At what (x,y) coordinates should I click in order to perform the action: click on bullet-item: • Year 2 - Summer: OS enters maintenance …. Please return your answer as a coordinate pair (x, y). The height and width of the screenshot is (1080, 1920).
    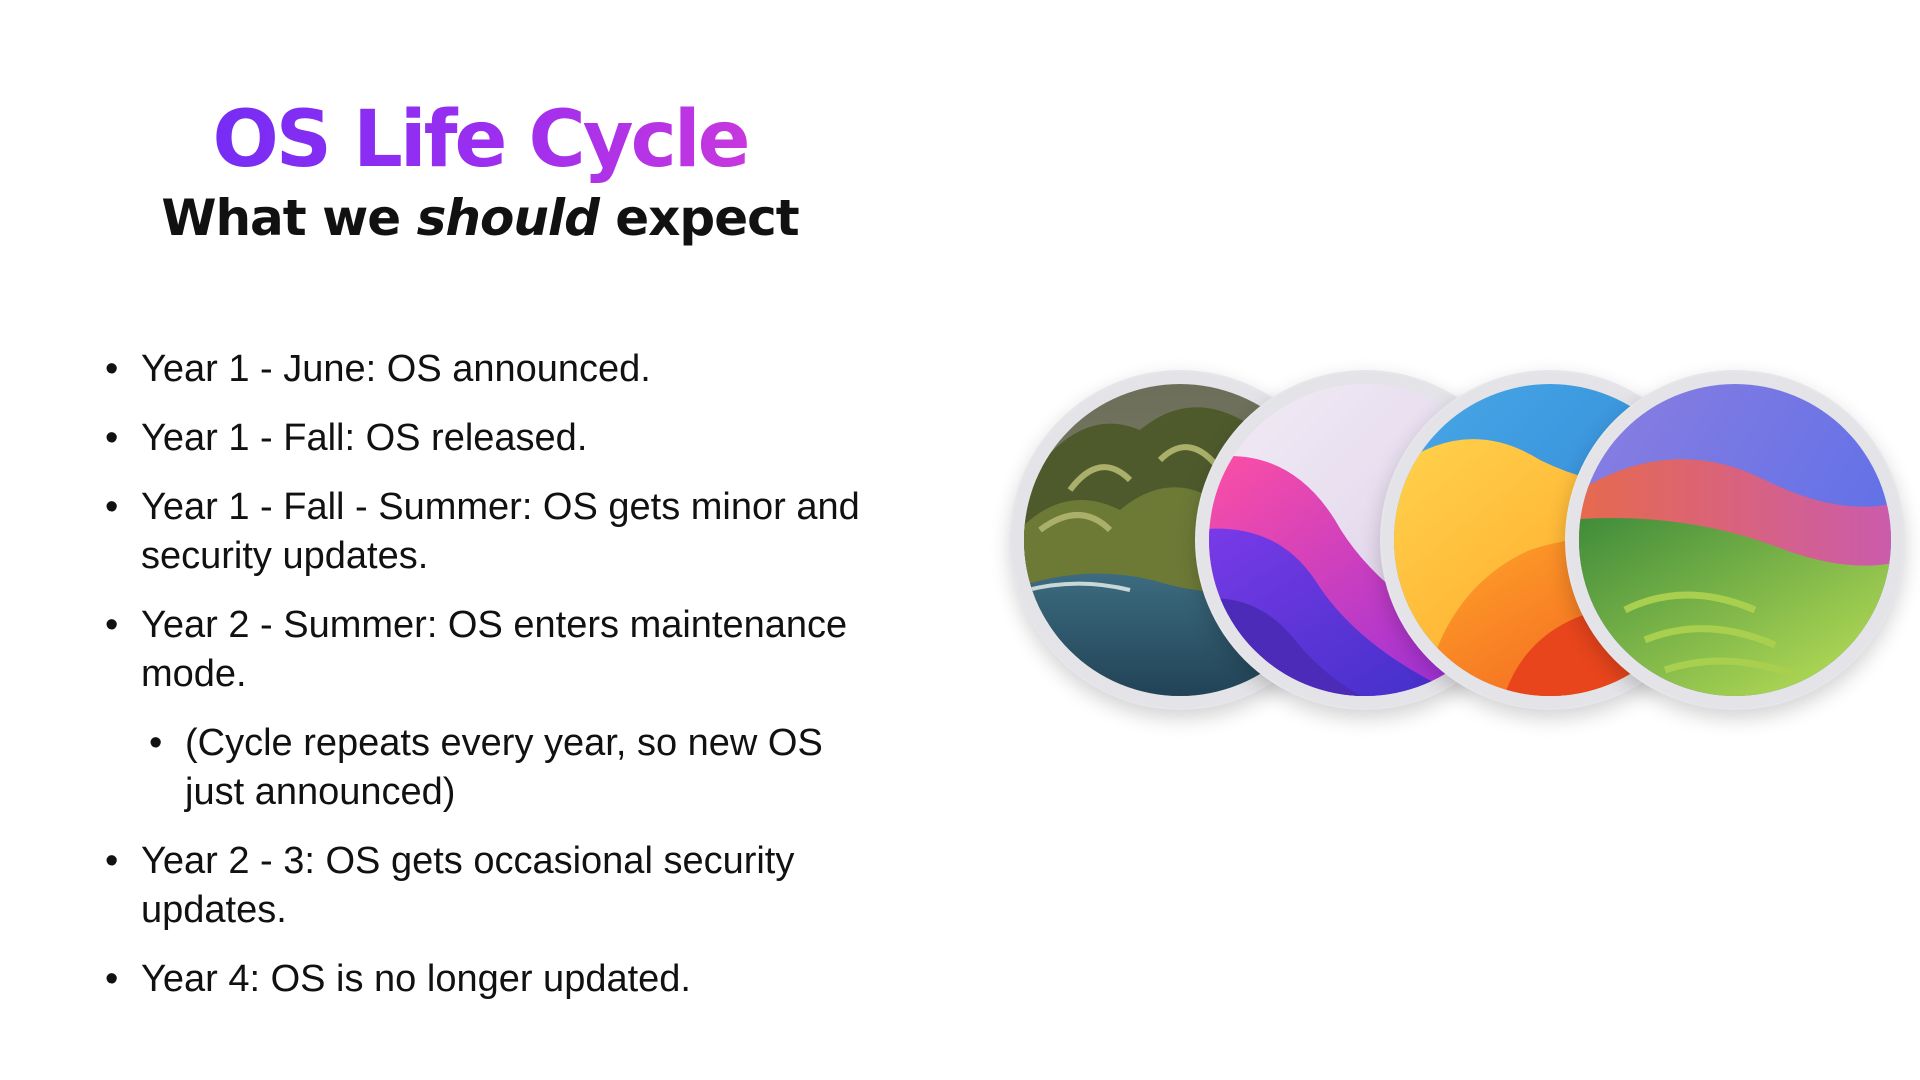
    Looking at the image, I should click on (485, 650).